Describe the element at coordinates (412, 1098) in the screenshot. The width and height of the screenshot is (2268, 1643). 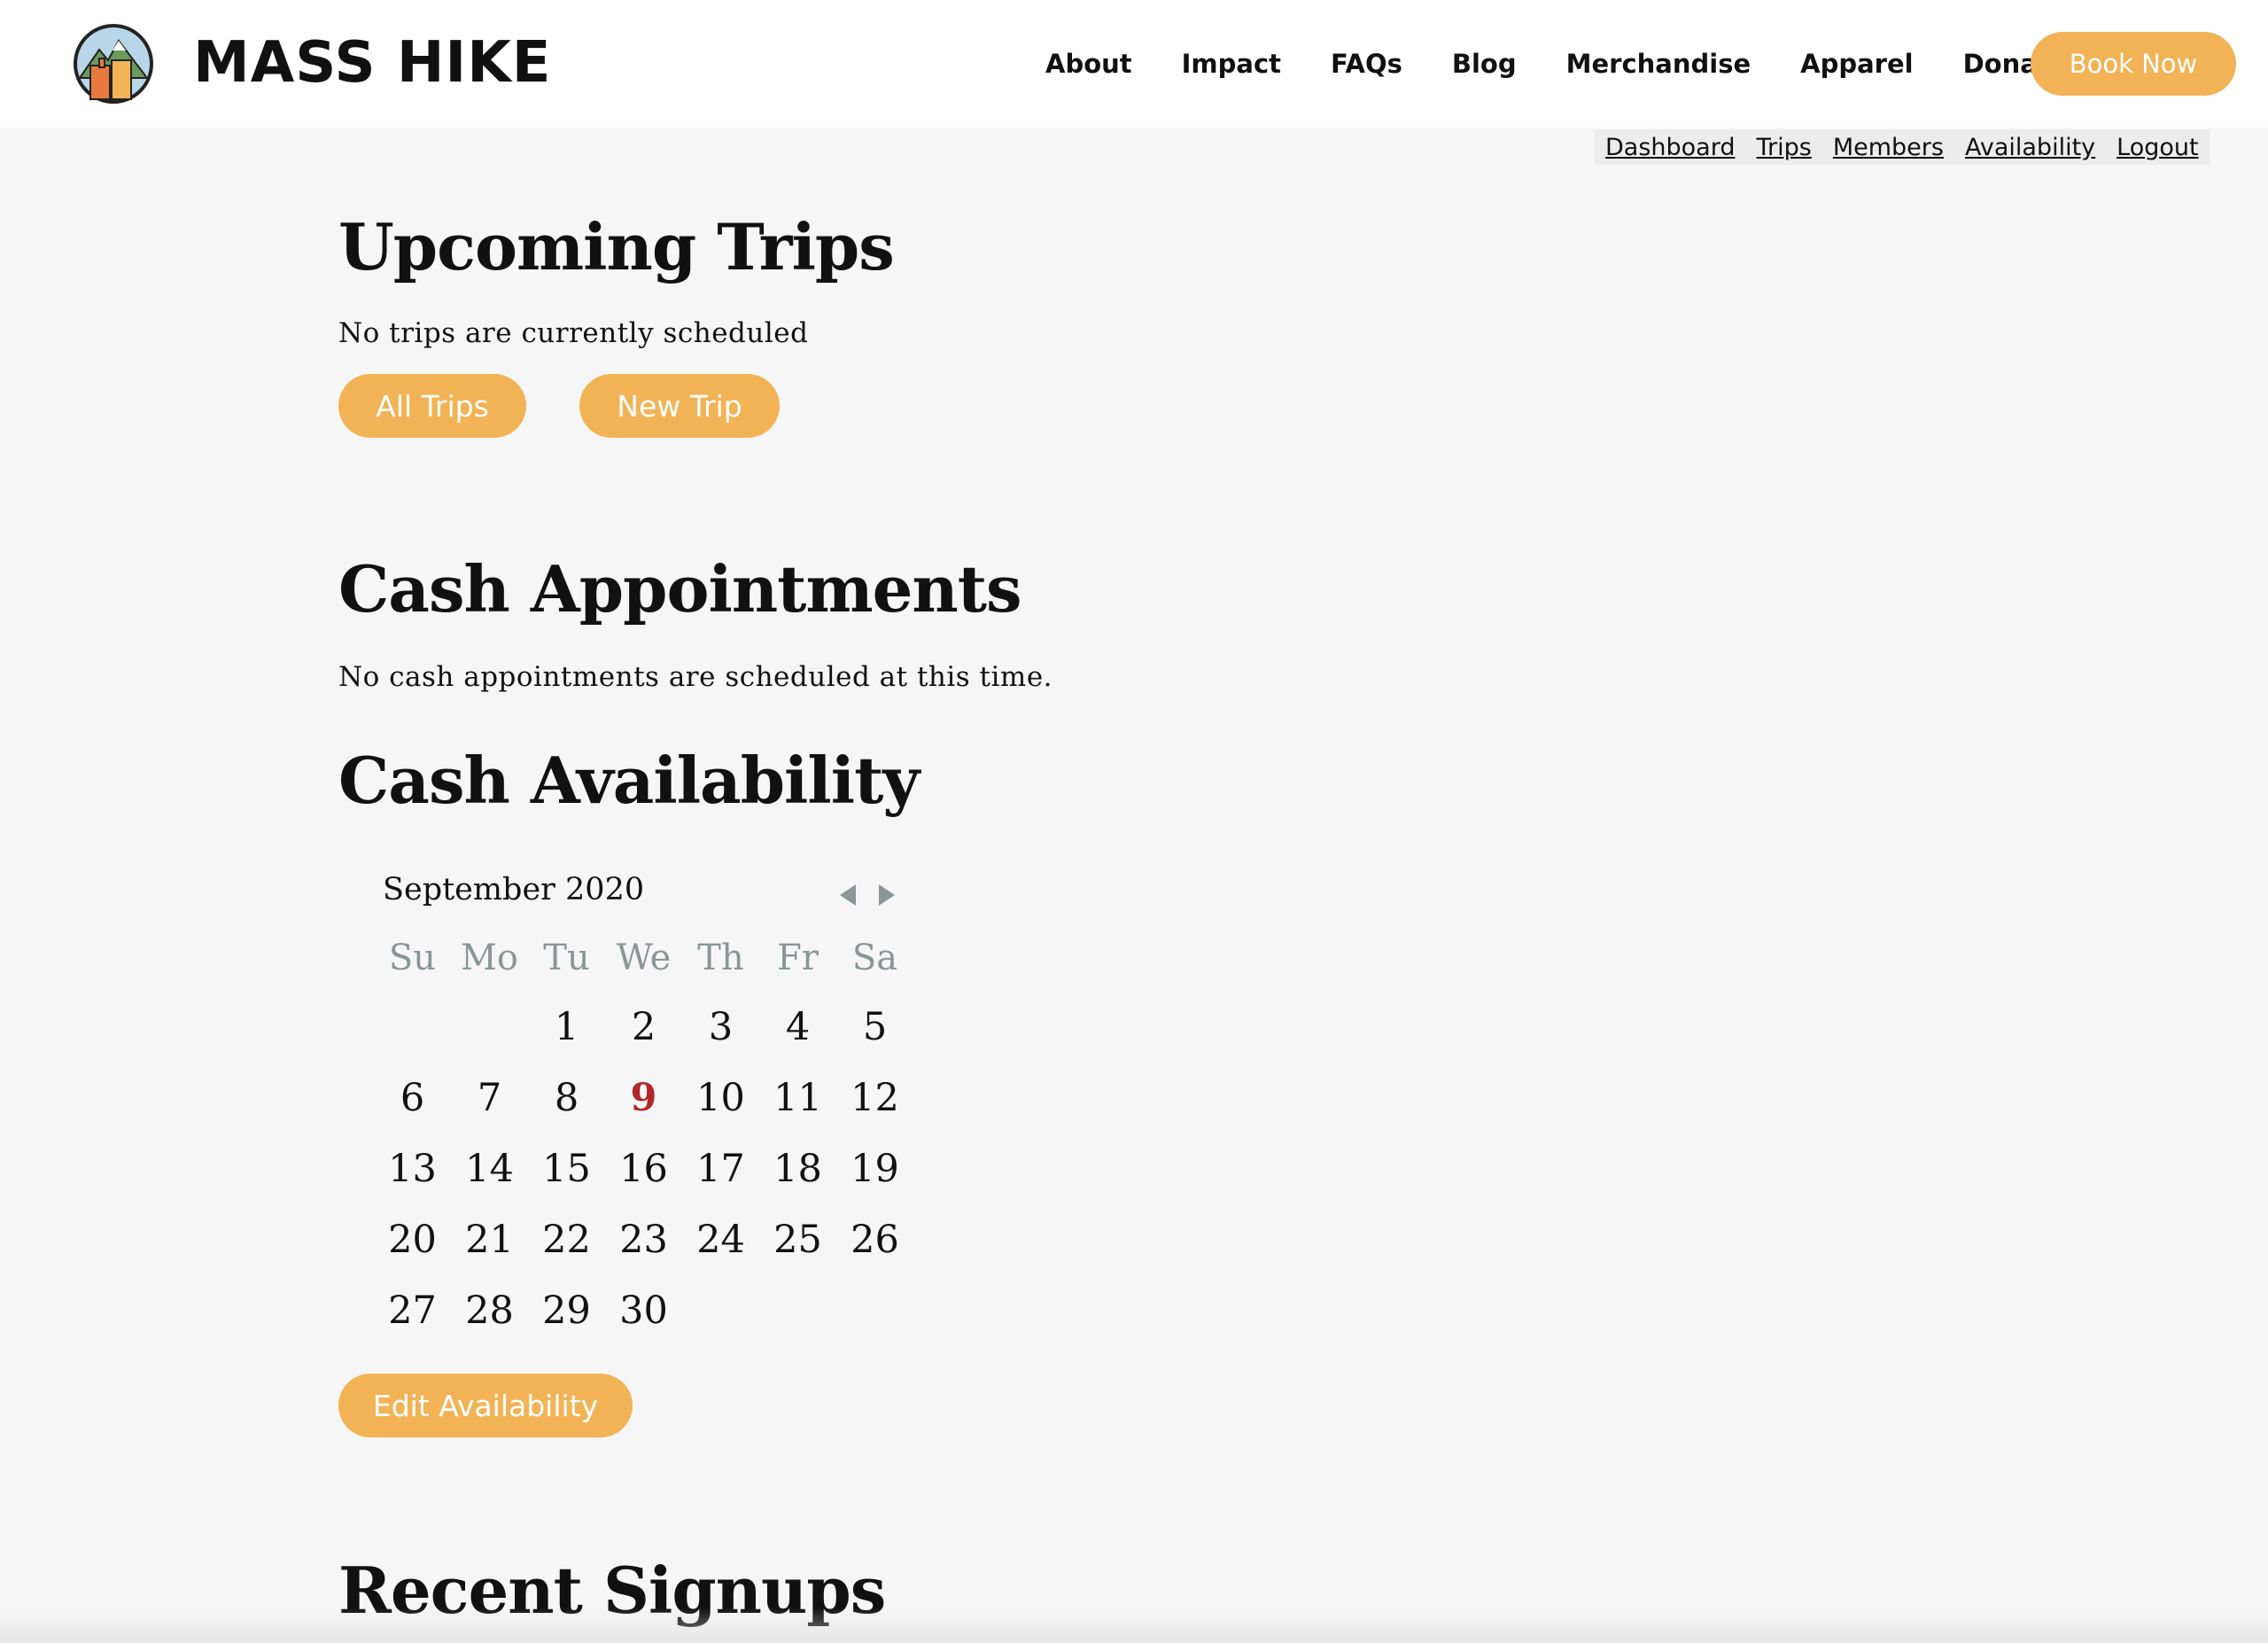
I see `calendar-day: 6` at that location.